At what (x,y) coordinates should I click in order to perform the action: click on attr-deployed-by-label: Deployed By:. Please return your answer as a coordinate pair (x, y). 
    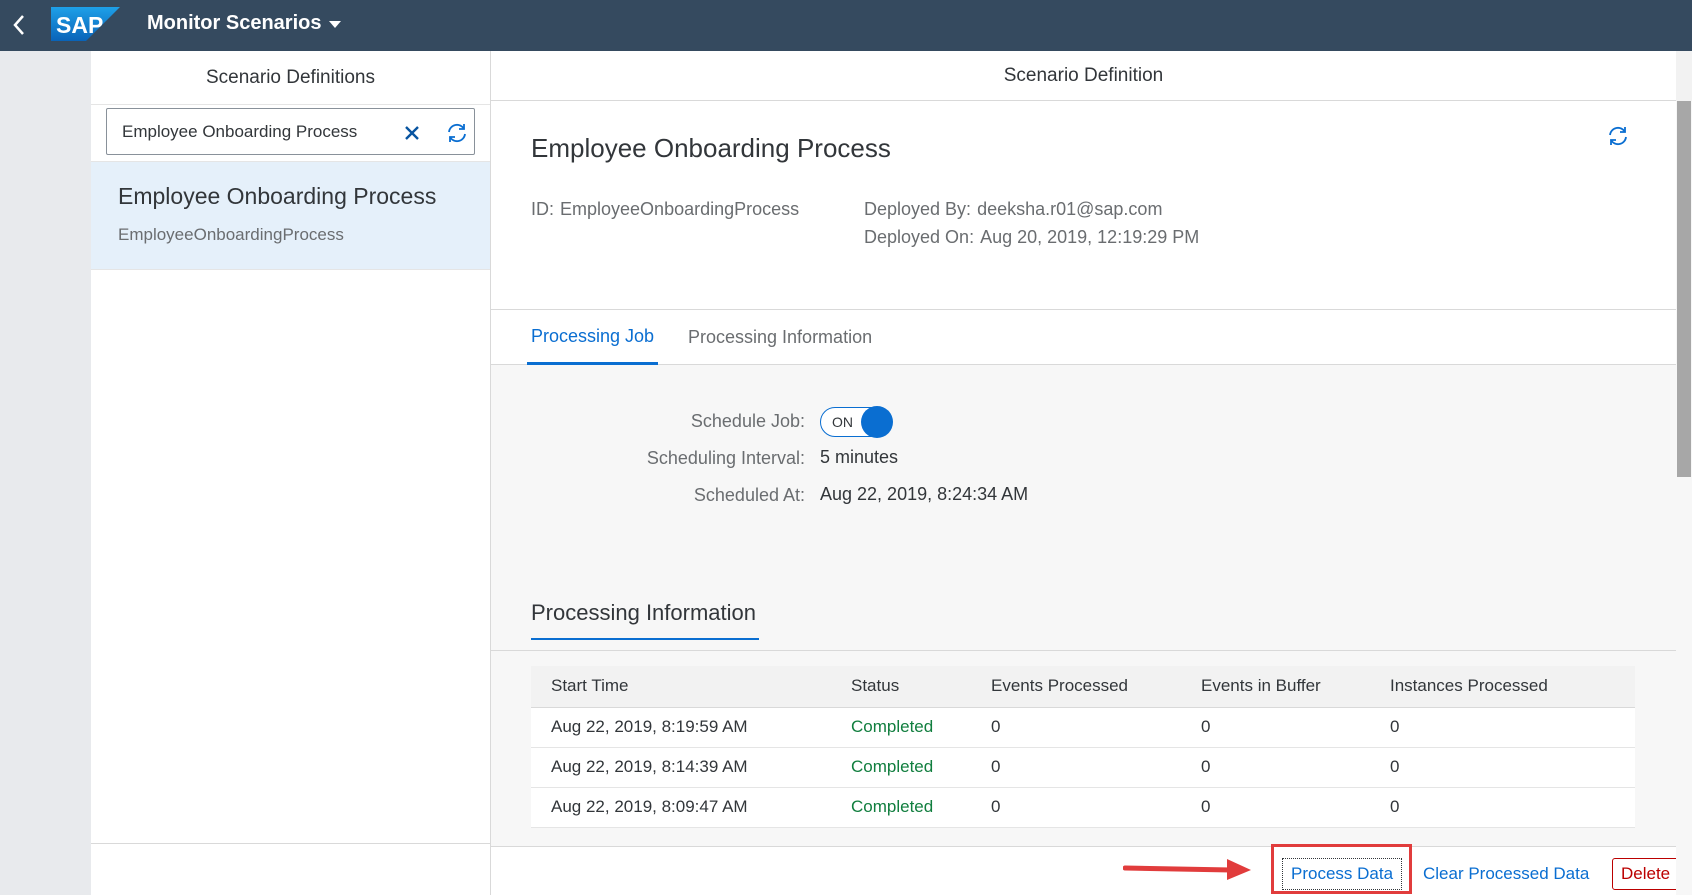
    Looking at the image, I should click on (918, 209).